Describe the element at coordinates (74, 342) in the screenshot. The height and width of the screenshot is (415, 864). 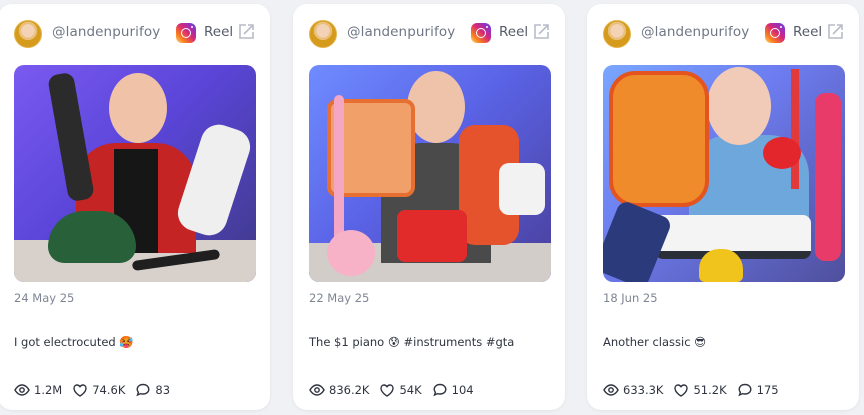
I see `post-caption: I got electrocuted 🥵` at that location.